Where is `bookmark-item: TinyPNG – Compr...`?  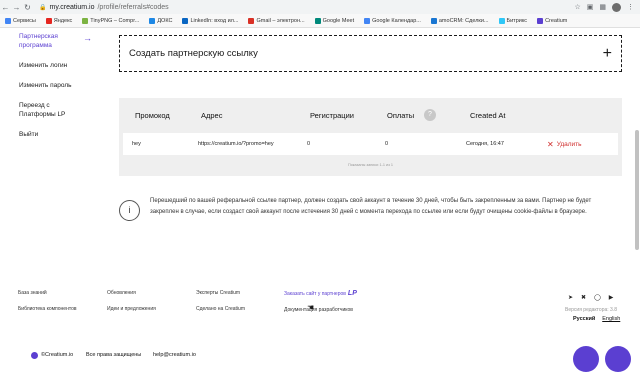 bookmark-item: TinyPNG – Compr... is located at coordinates (111, 20).